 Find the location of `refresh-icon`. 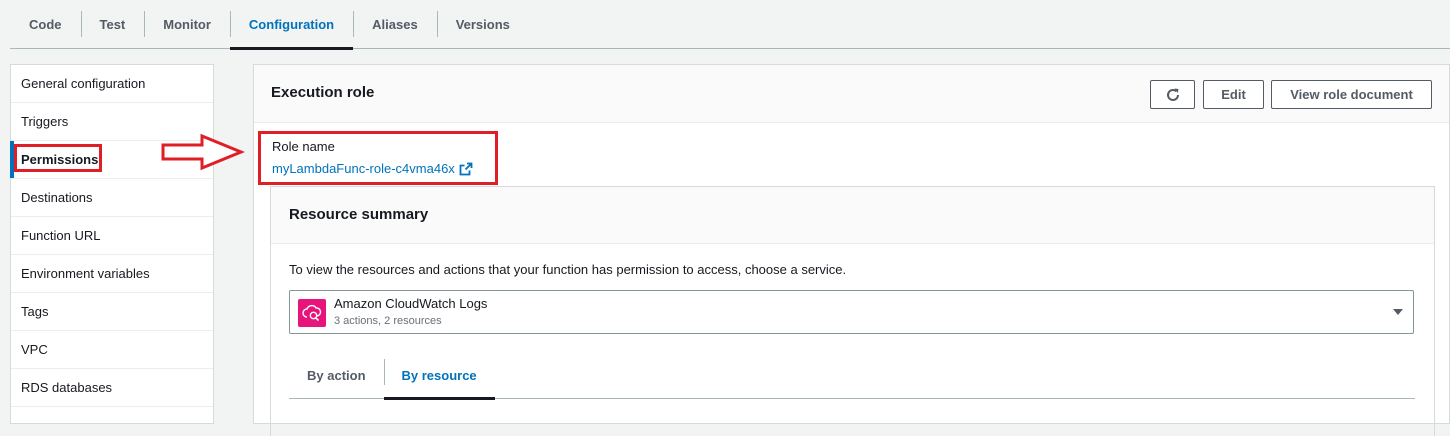

refresh-icon is located at coordinates (1172, 94).